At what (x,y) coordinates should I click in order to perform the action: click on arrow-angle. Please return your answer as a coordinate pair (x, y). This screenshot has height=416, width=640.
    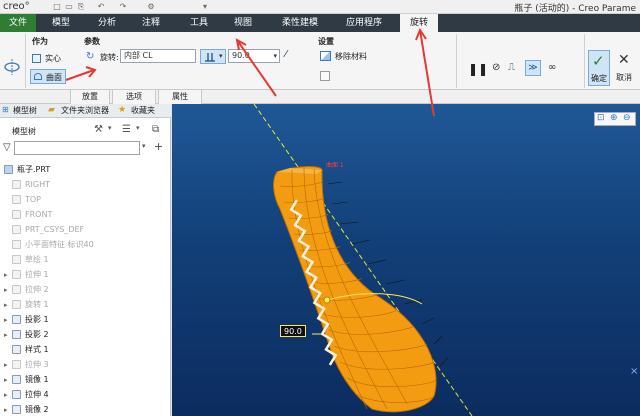
    Looking at the image, I should click on (256, 67).